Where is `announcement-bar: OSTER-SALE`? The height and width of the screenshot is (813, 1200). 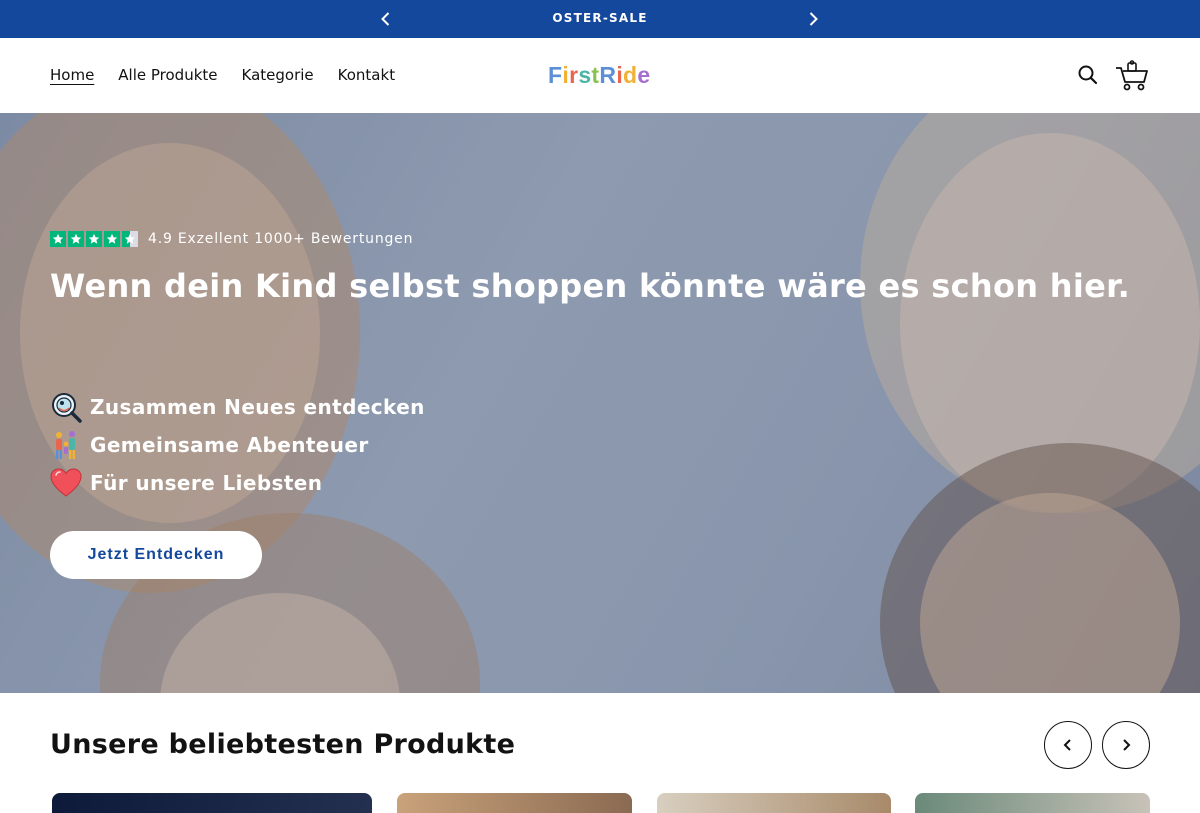 announcement-bar: OSTER-SALE is located at coordinates (600, 19).